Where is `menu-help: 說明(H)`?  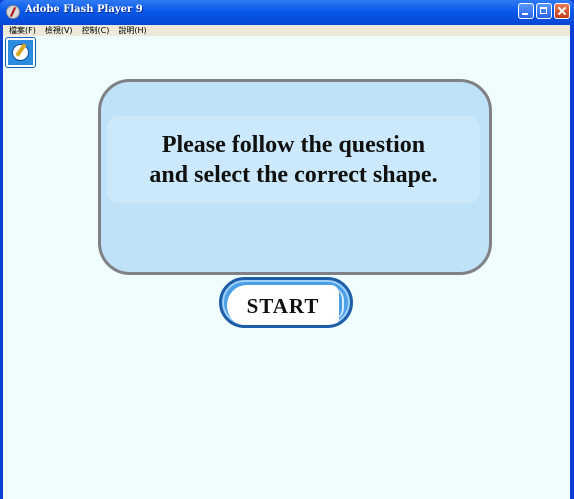
menu-help: 說明(H) is located at coordinates (132, 31).